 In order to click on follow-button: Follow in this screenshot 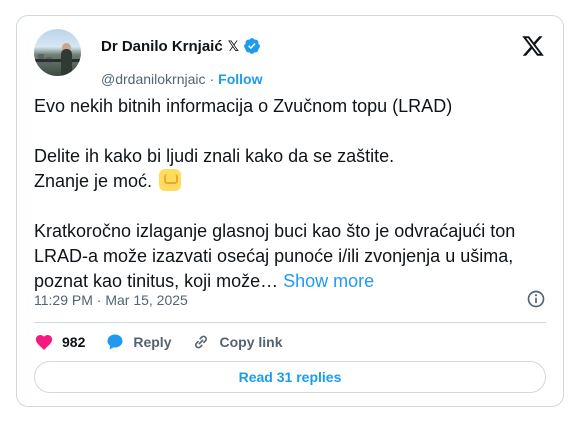, I will do `click(240, 79)`.